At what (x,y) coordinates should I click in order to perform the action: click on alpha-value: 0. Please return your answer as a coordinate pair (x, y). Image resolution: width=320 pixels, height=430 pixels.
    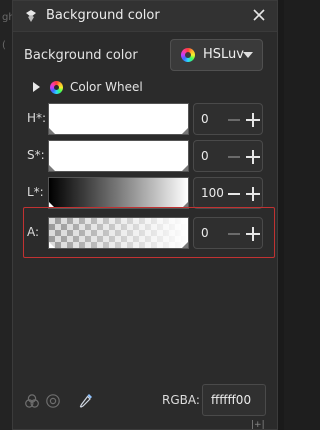
    Looking at the image, I should click on (205, 233).